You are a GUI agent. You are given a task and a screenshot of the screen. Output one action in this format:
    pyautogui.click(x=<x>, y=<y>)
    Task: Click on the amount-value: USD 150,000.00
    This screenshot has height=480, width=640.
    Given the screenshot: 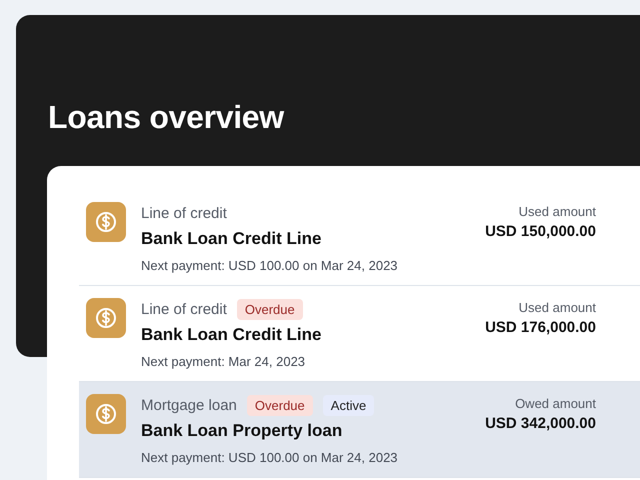 What is the action you would take?
    pyautogui.click(x=540, y=231)
    